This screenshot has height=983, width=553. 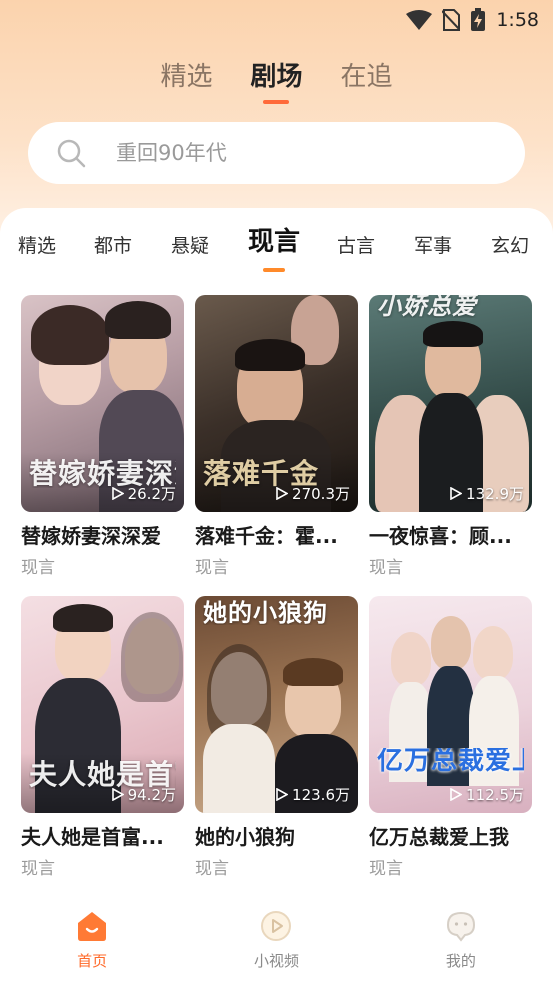 What do you see at coordinates (495, 494) in the screenshot?
I see `view-count-value: 132.9万` at bounding box center [495, 494].